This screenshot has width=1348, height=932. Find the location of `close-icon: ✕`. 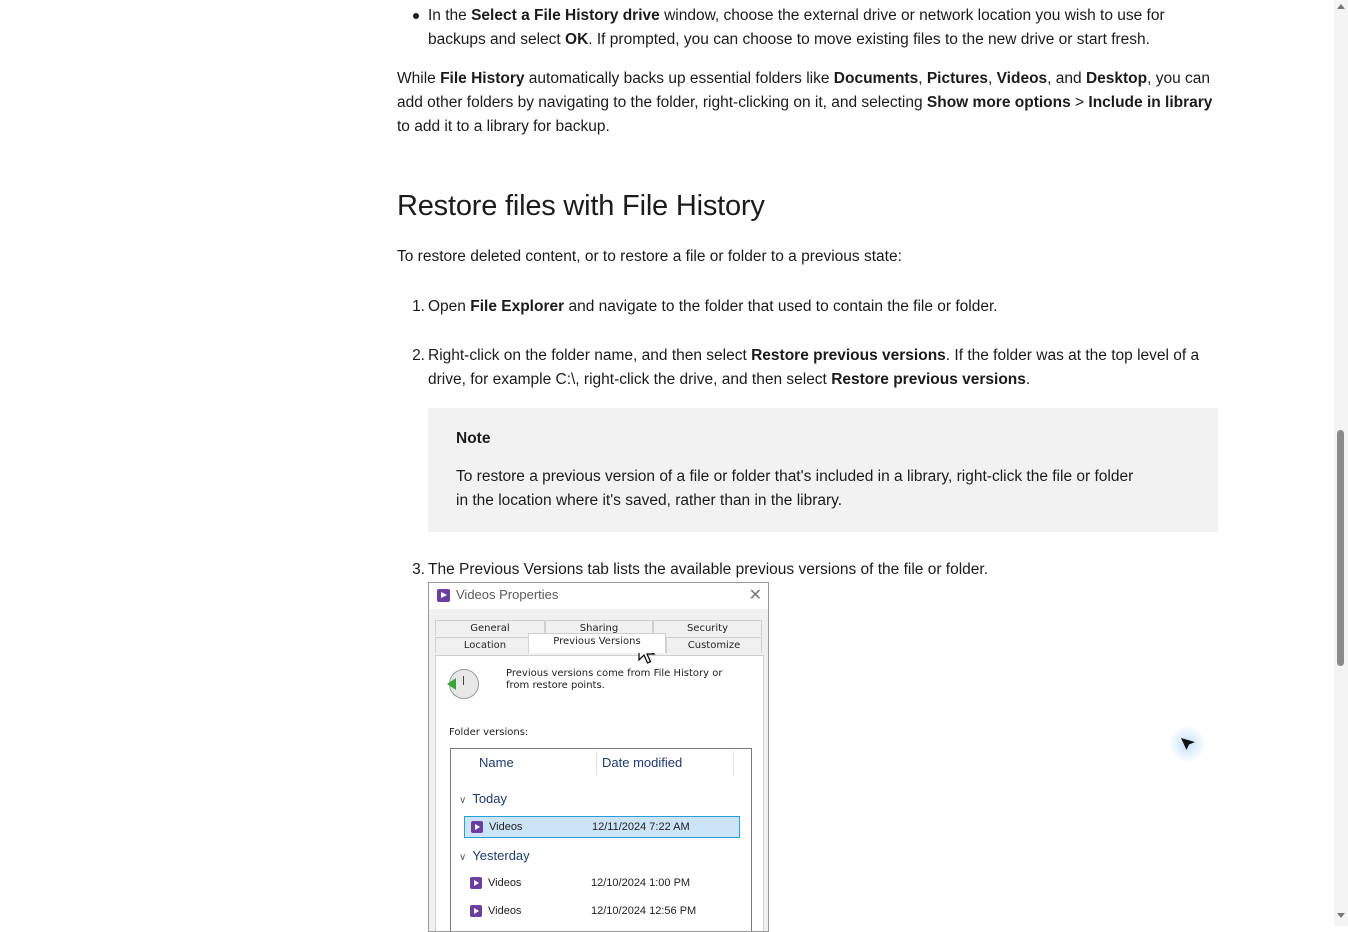

close-icon: ✕ is located at coordinates (755, 594).